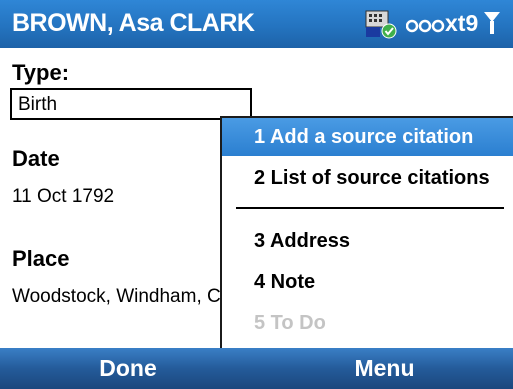 Image resolution: width=513 pixels, height=389 pixels. Describe the element at coordinates (290, 323) in the screenshot. I see `menu-item-to-do: 5 To Do` at that location.